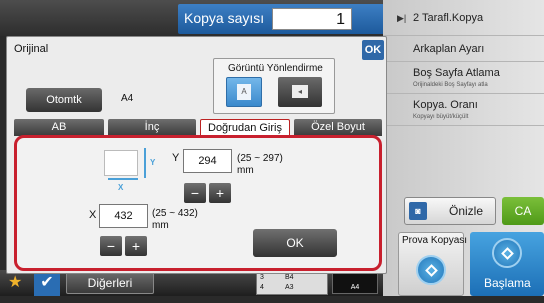  Describe the element at coordinates (274, 86) in the screenshot. I see `orientation-group: Görüntü Yönlendirme A ◂` at that location.